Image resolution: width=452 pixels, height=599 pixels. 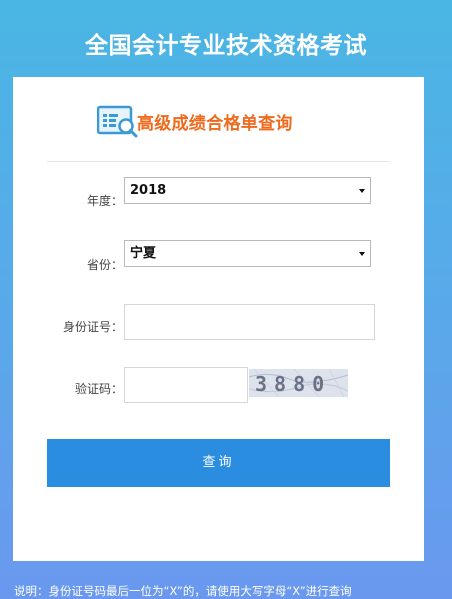 What do you see at coordinates (148, 190) in the screenshot?
I see `year-select-value: 2018` at bounding box center [148, 190].